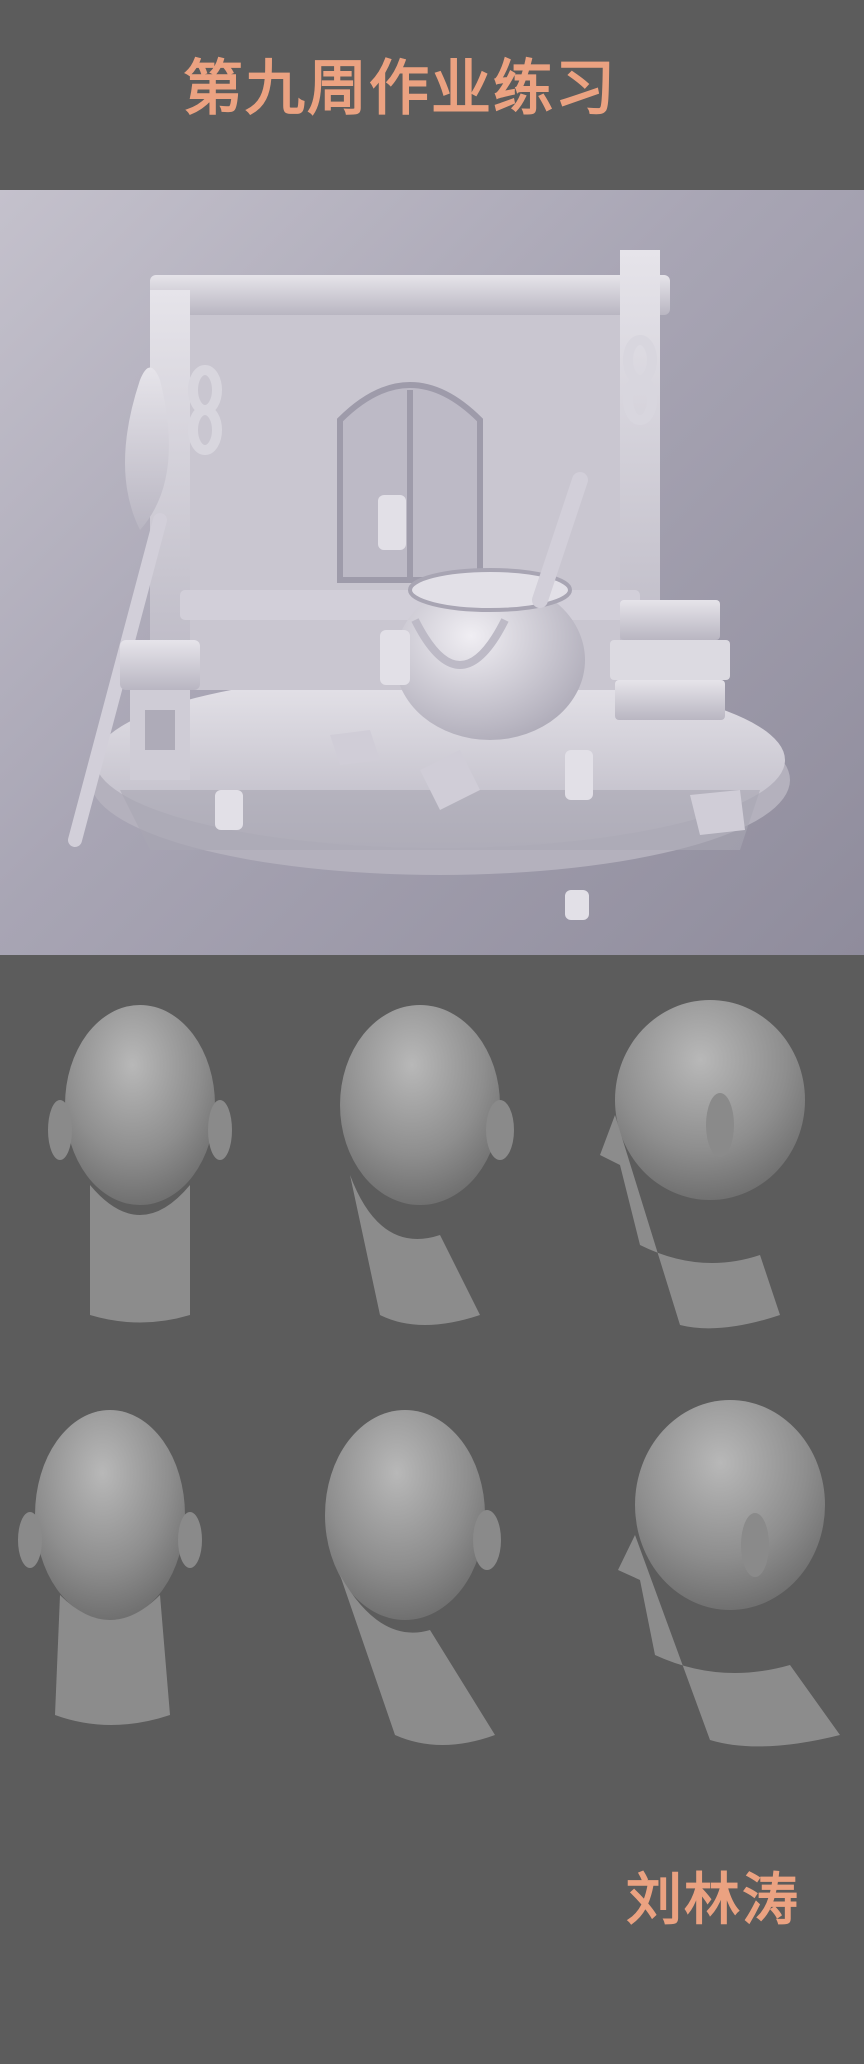  Describe the element at coordinates (160, 710) in the screenshot. I see `stone-lantern` at that location.